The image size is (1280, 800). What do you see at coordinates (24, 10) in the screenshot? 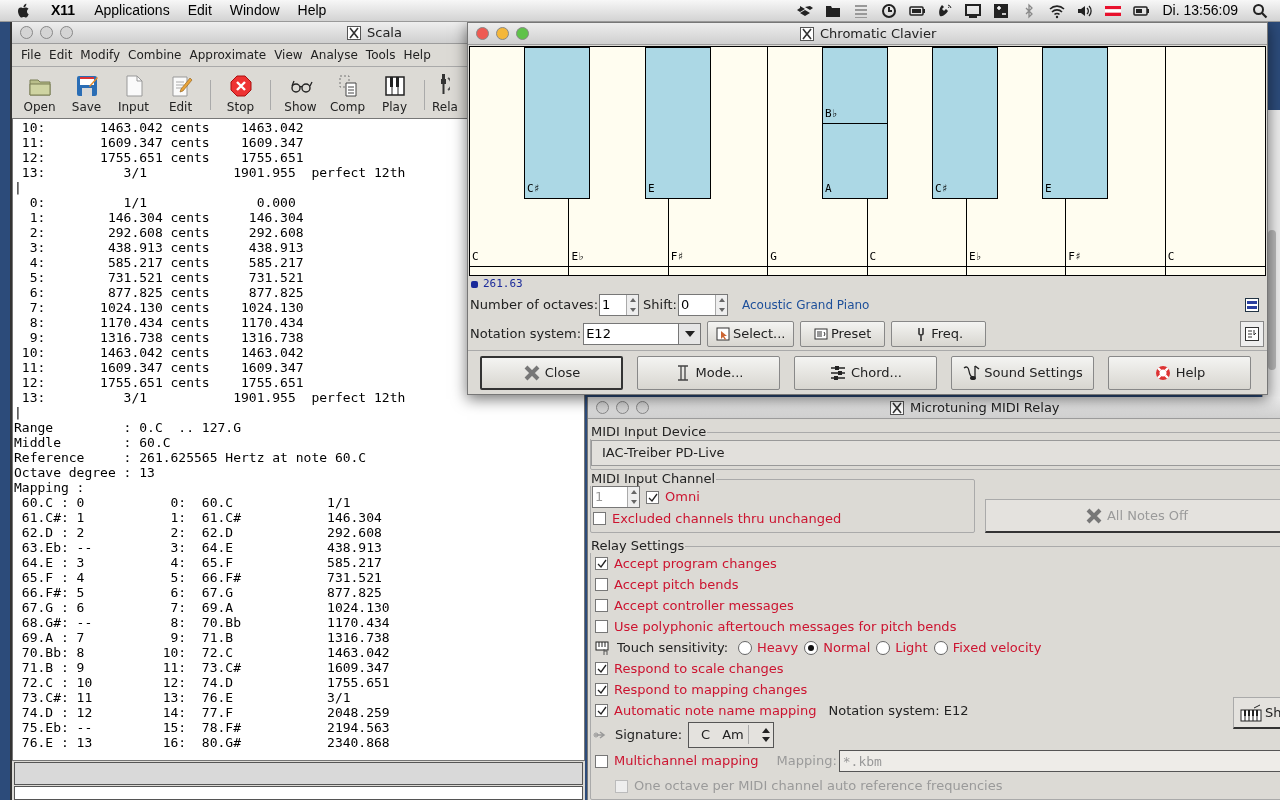
I see `apple-icon` at bounding box center [24, 10].